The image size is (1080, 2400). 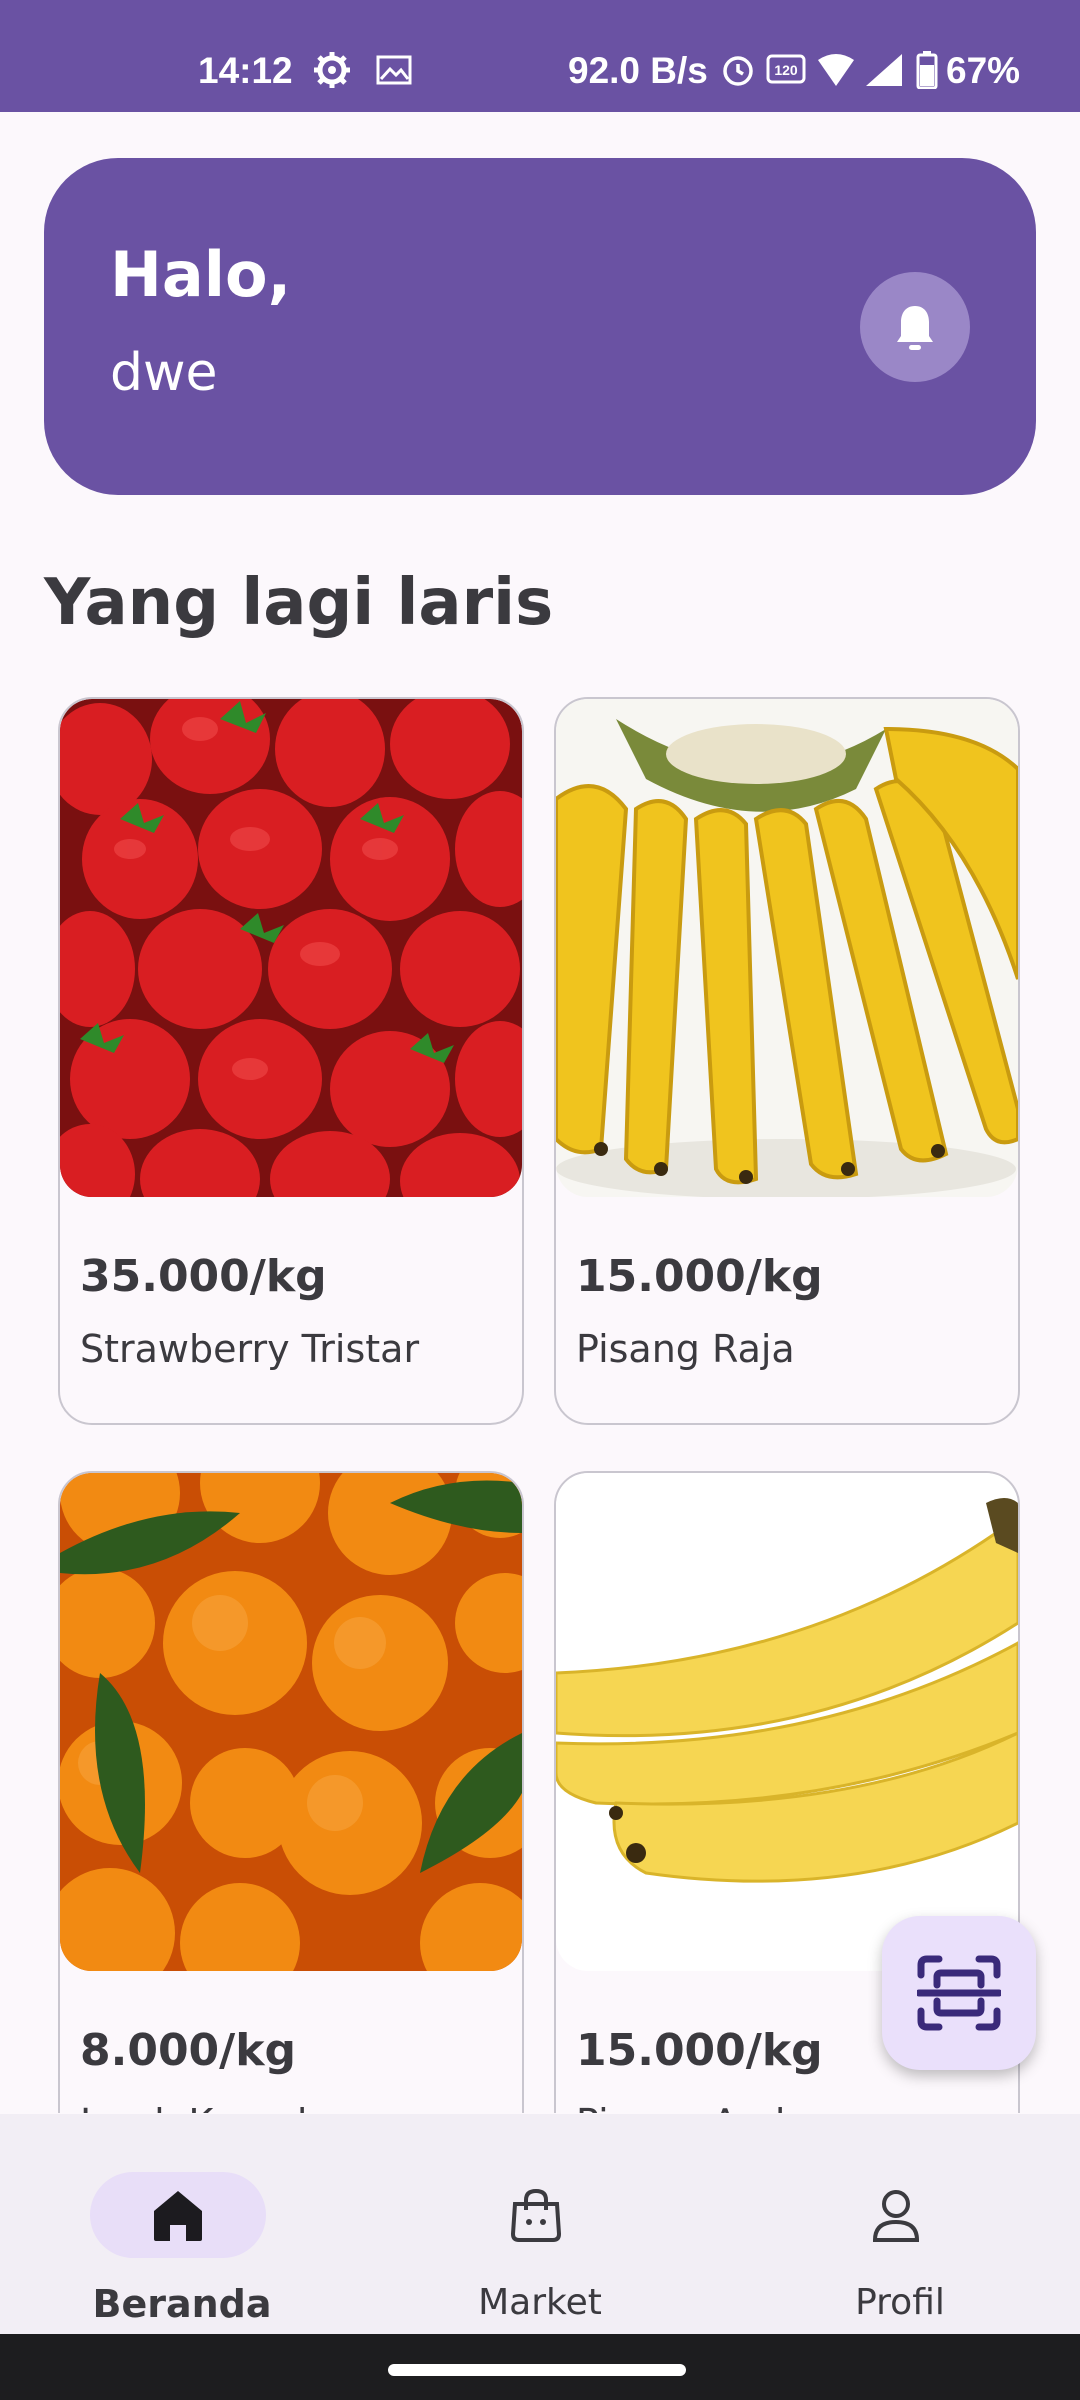 I want to click on status-time: 14:12, so click(x=245, y=70).